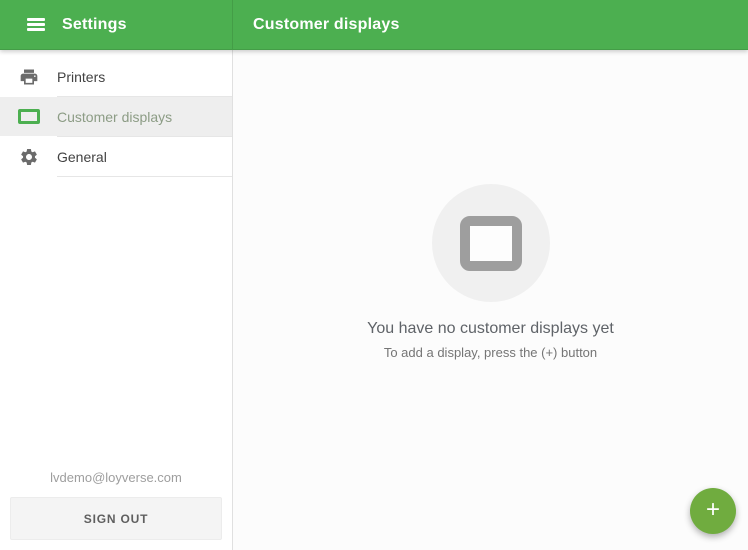  I want to click on sidebar-item-label: Printers, so click(81, 76).